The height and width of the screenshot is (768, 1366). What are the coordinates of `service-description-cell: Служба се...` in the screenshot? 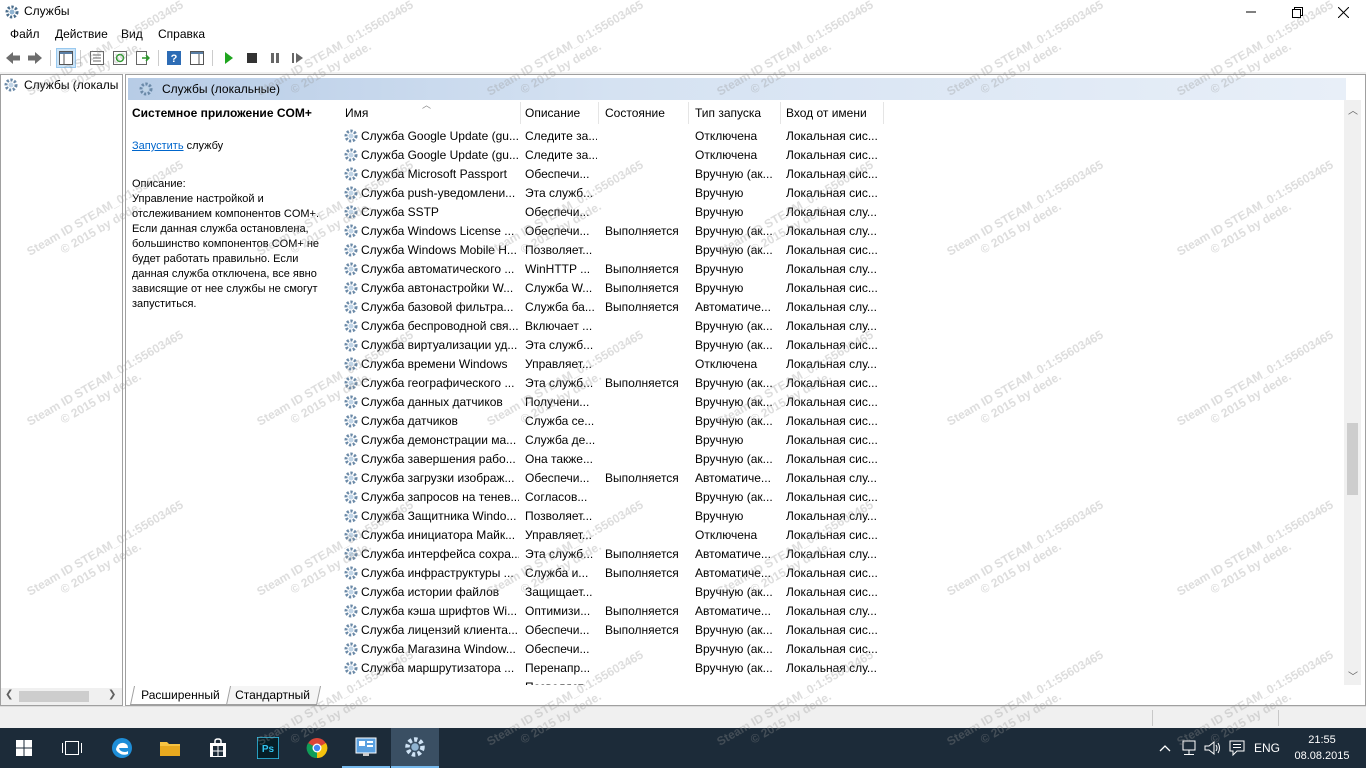 It's located at (560, 421).